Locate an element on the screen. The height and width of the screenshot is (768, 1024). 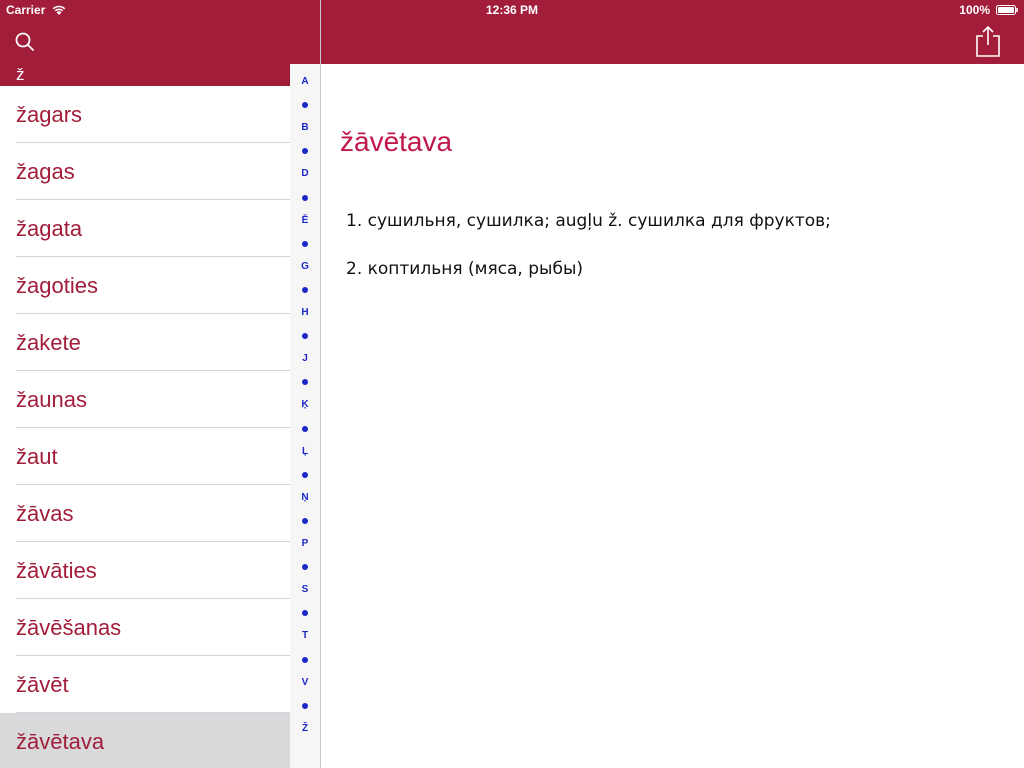
battery-icon is located at coordinates (1007, 10).